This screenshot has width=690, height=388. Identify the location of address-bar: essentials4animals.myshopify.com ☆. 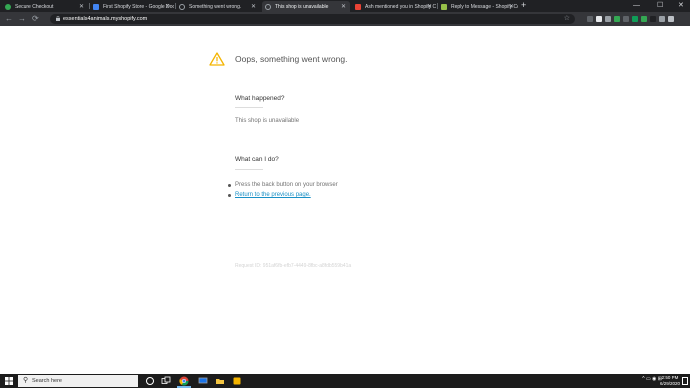
(312, 19).